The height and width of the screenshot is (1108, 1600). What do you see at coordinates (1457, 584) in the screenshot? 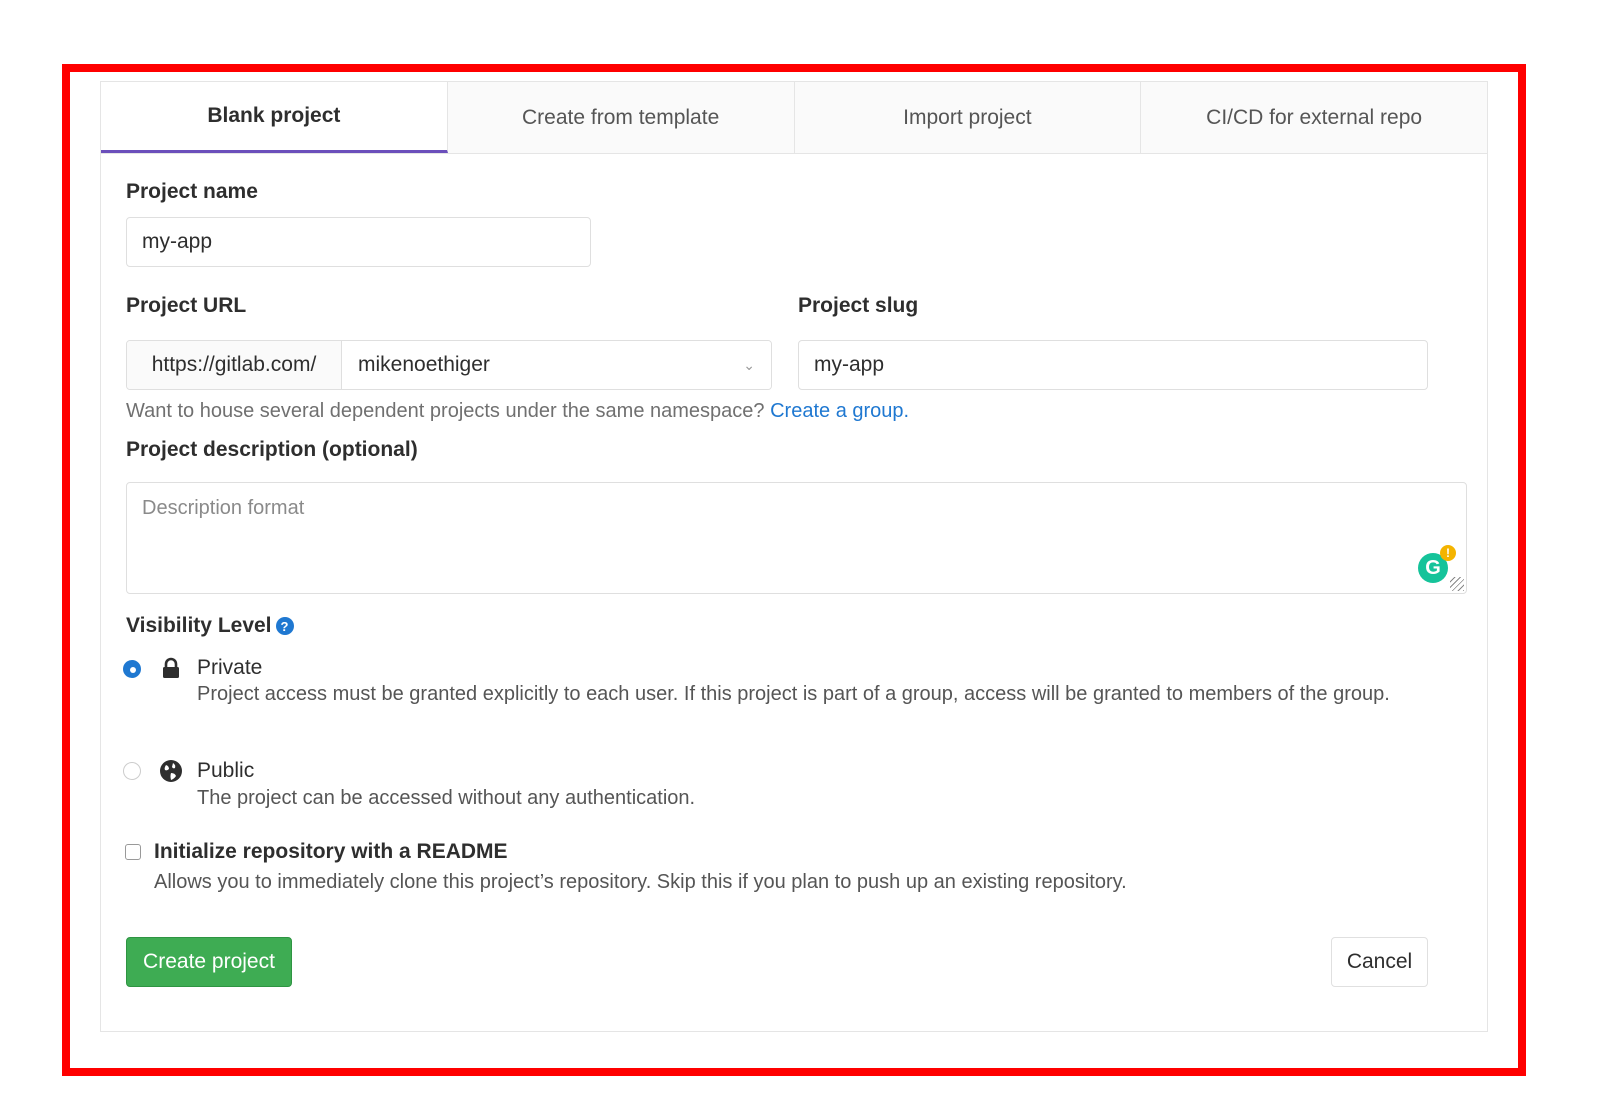
I see `resize-handle-icon` at bounding box center [1457, 584].